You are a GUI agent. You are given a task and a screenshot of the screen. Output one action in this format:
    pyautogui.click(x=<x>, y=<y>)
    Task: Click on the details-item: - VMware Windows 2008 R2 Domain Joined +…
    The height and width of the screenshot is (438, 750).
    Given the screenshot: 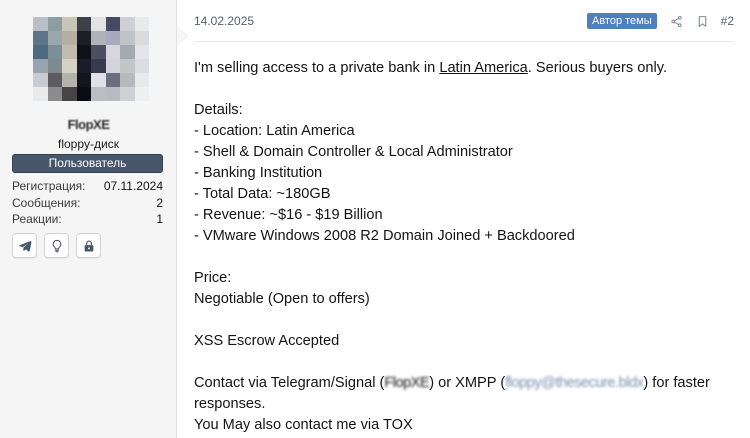 What is the action you would take?
    pyautogui.click(x=384, y=236)
    